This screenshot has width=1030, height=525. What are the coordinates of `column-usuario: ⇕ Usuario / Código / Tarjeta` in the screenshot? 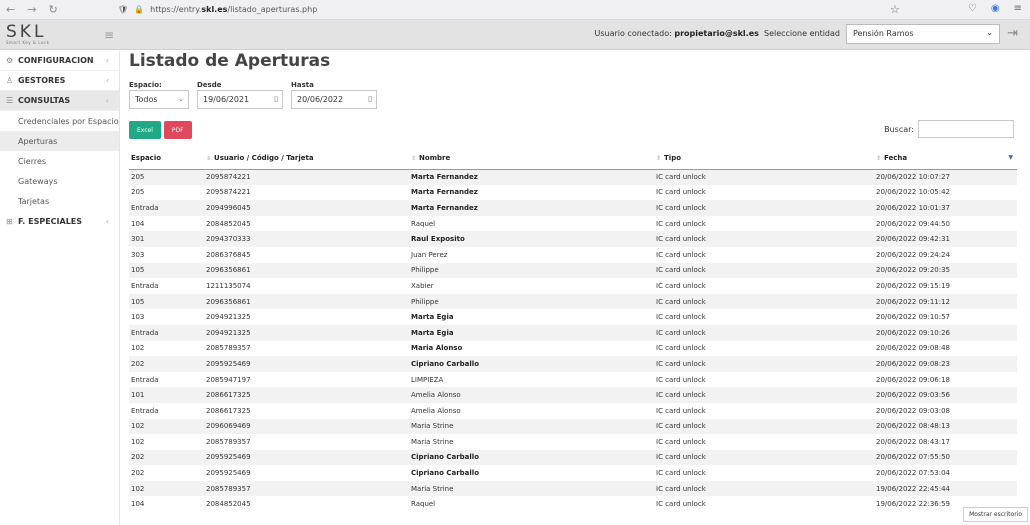 It's located at (306, 158).